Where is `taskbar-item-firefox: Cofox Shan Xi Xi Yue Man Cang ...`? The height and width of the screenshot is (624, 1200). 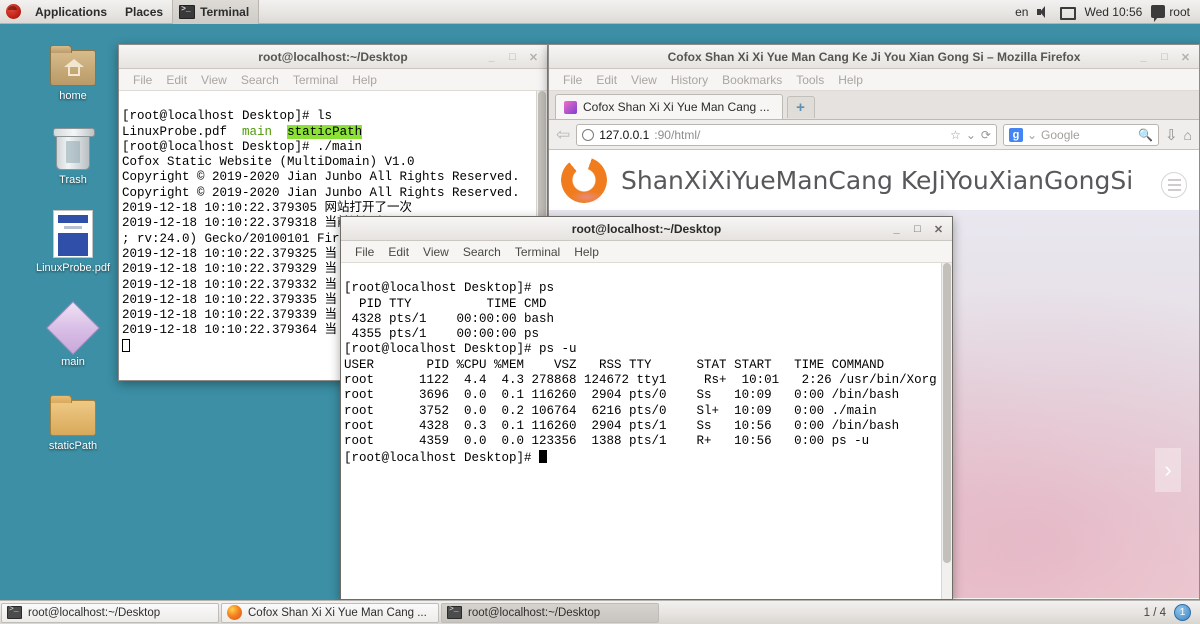 taskbar-item-firefox: Cofox Shan Xi Xi Yue Man Cang ... is located at coordinates (330, 612).